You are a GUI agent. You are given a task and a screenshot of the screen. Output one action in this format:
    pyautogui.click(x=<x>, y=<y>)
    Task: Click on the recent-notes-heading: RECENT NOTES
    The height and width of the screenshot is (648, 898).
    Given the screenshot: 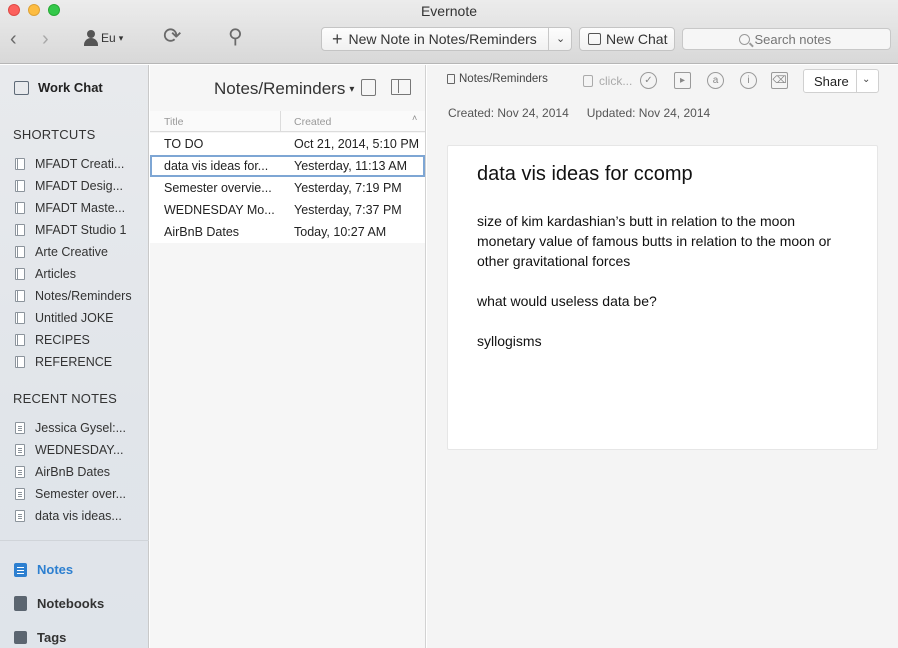 What is the action you would take?
    pyautogui.click(x=65, y=398)
    